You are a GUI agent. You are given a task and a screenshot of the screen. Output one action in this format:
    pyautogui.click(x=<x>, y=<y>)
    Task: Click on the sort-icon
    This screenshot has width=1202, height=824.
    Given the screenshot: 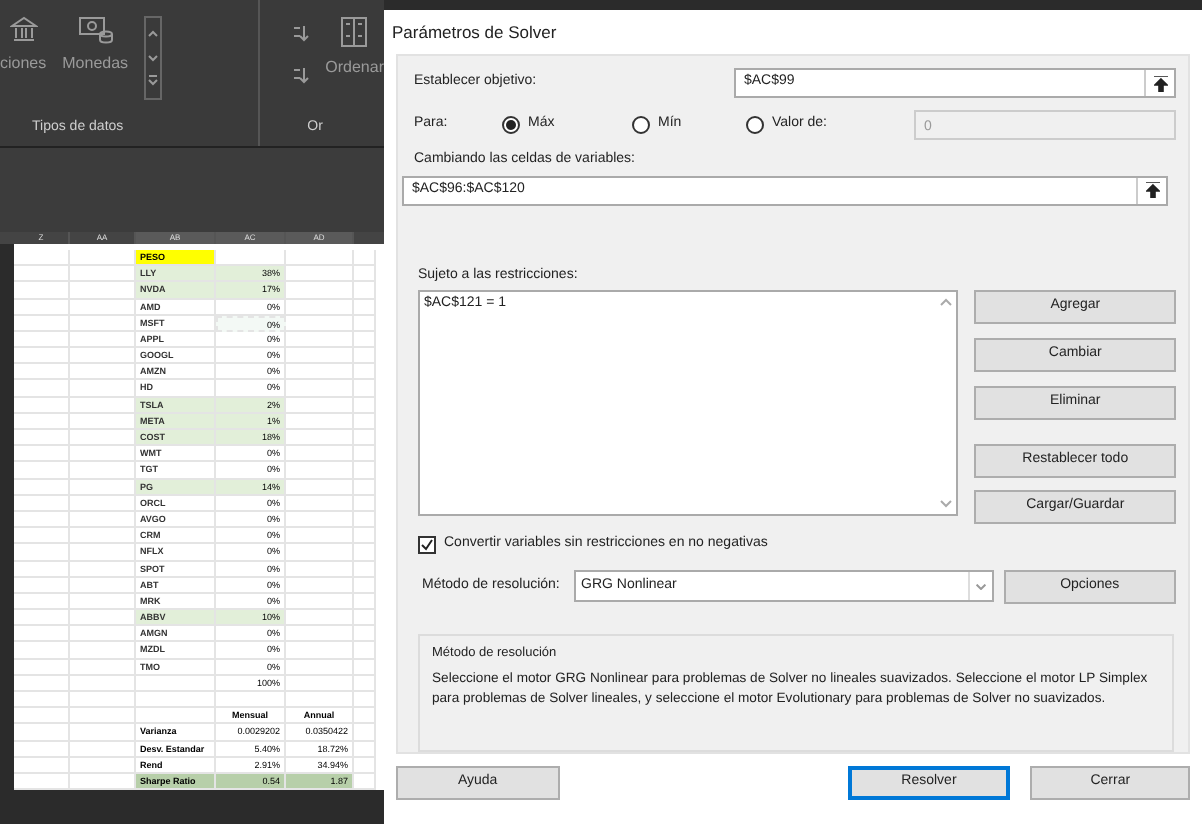 What is the action you would take?
    pyautogui.click(x=354, y=32)
    